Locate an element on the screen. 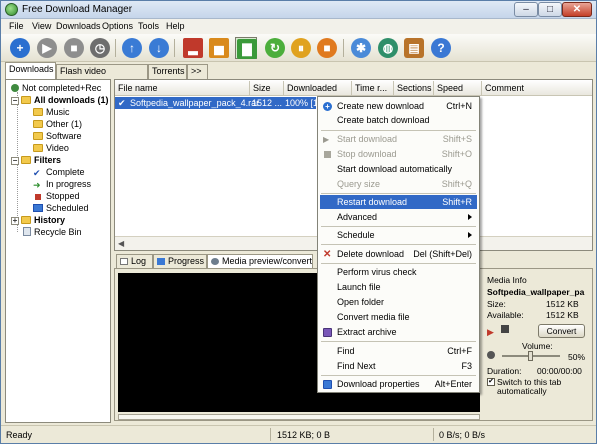  menu-item-start-download: ▶ Start download Shift+S is located at coordinates (398, 139).